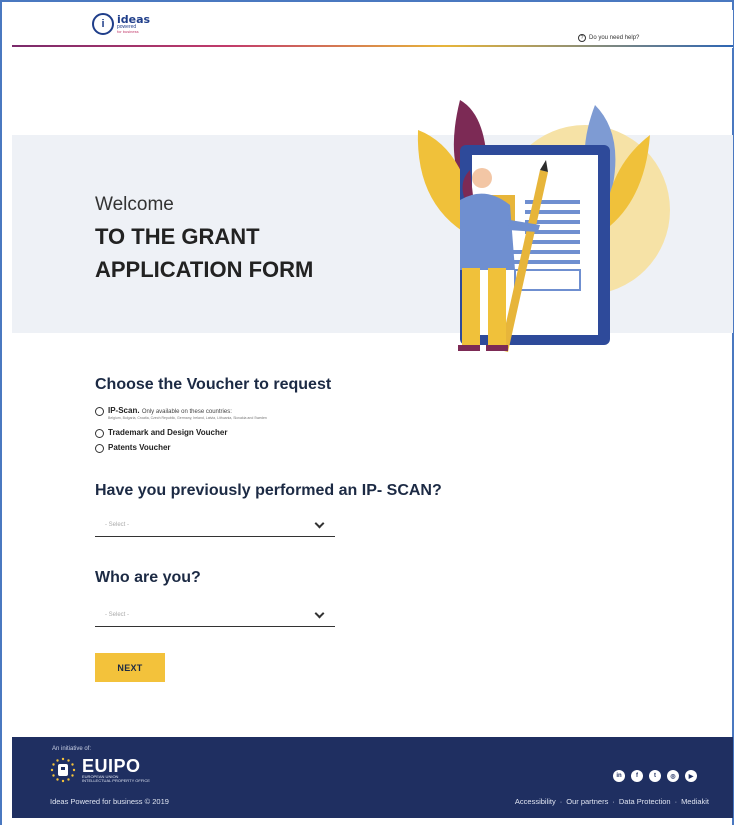 This screenshot has width=734, height=825. Describe the element at coordinates (99, 433) in the screenshot. I see `radio-trademark-design-circle` at that location.